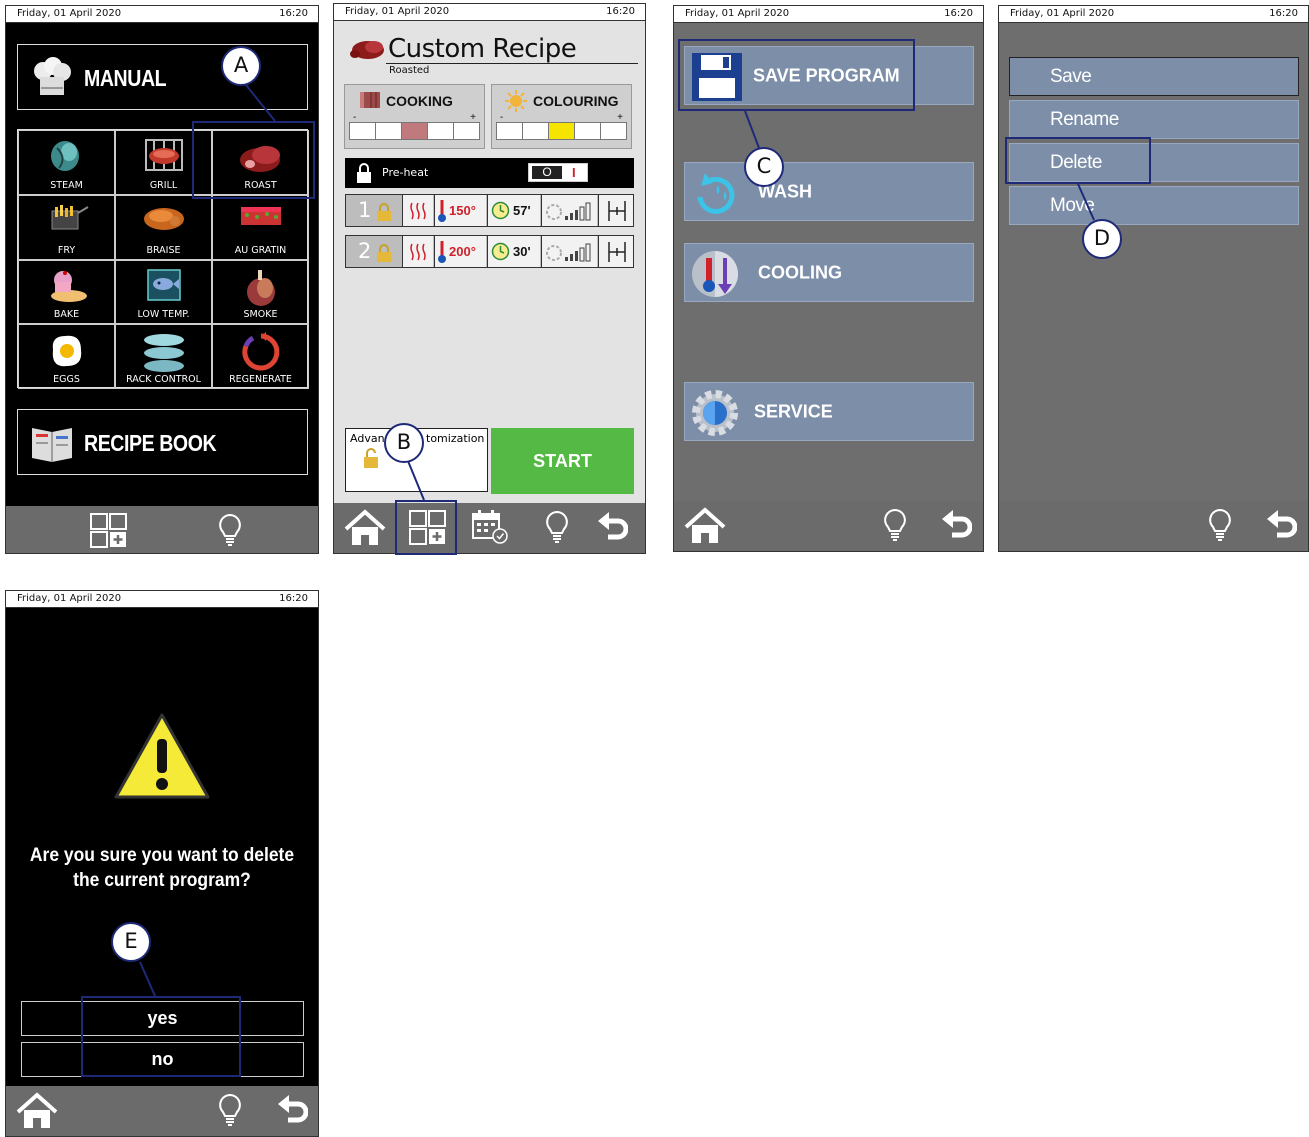 The height and width of the screenshot is (1137, 1309). I want to click on recipe-book-label: RECIPE BOOK, so click(150, 443).